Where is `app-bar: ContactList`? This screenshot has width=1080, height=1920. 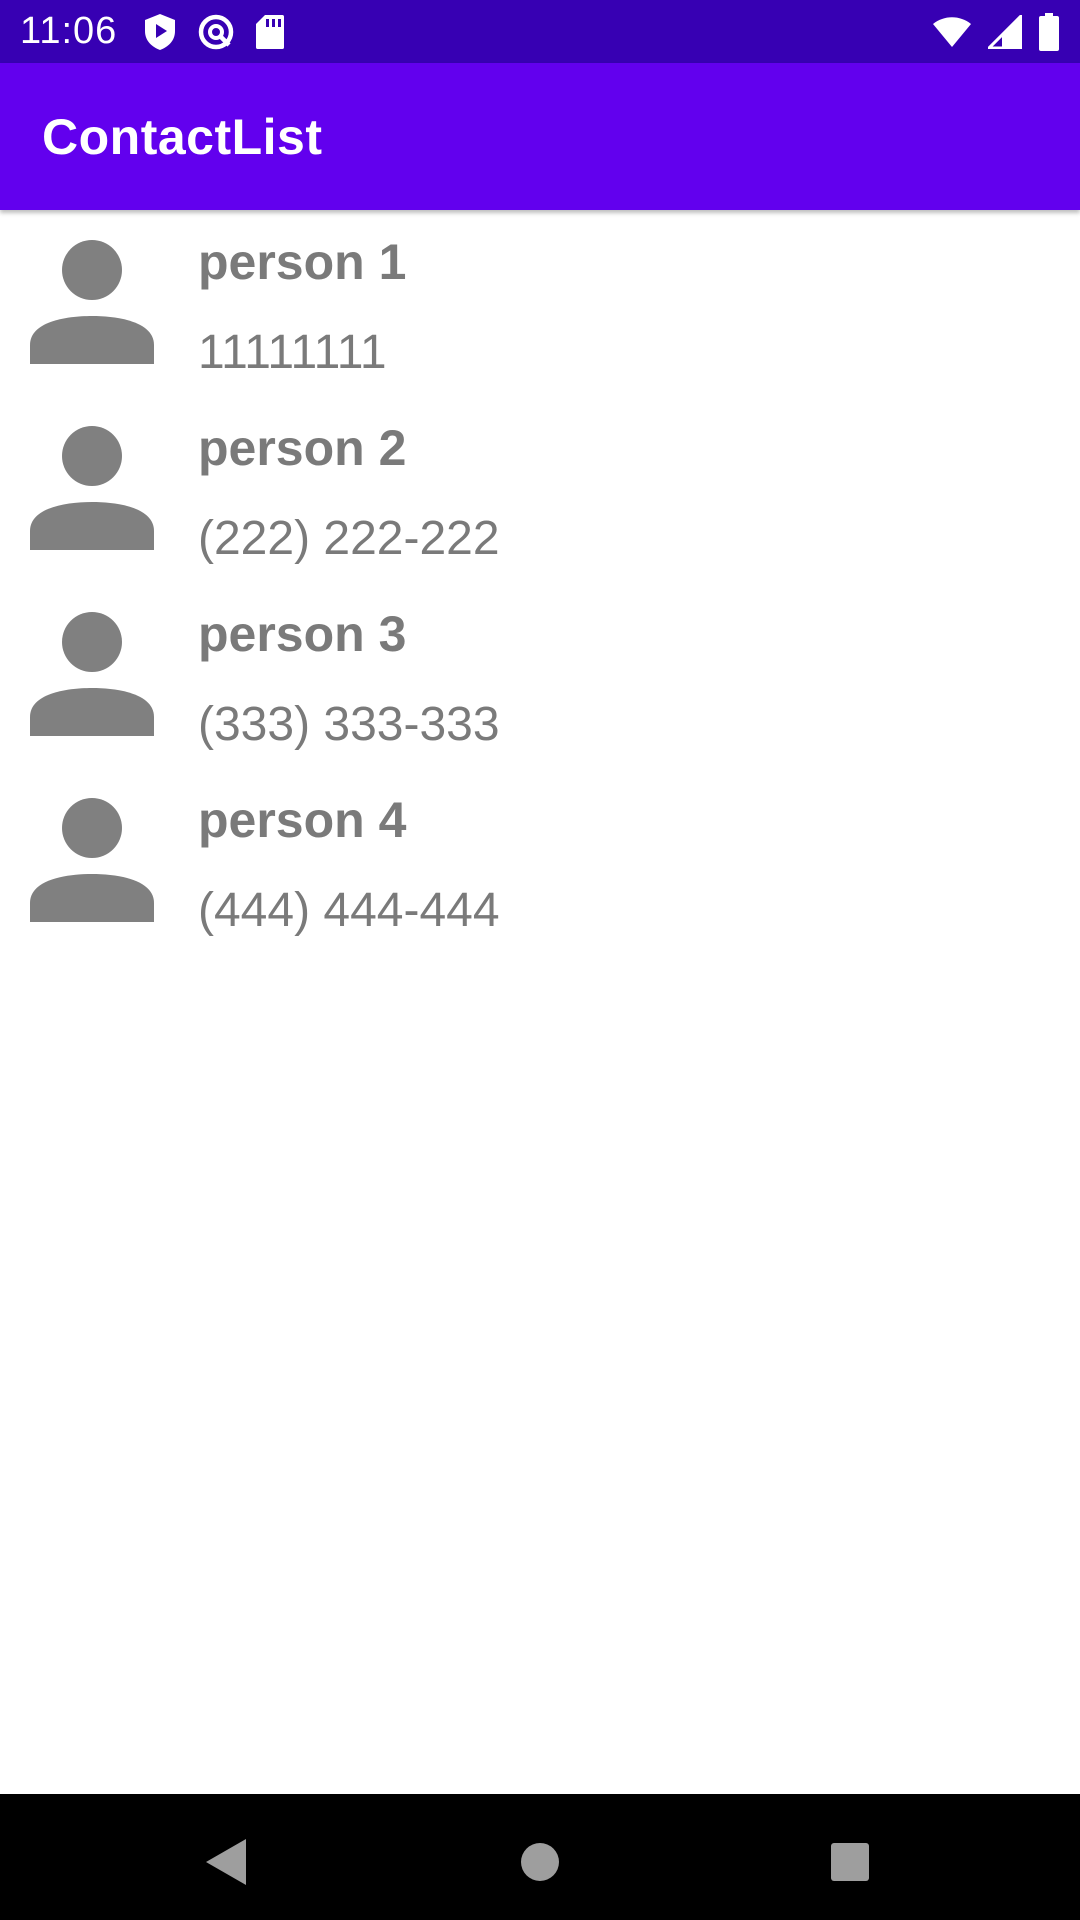 app-bar: ContactList is located at coordinates (540, 136).